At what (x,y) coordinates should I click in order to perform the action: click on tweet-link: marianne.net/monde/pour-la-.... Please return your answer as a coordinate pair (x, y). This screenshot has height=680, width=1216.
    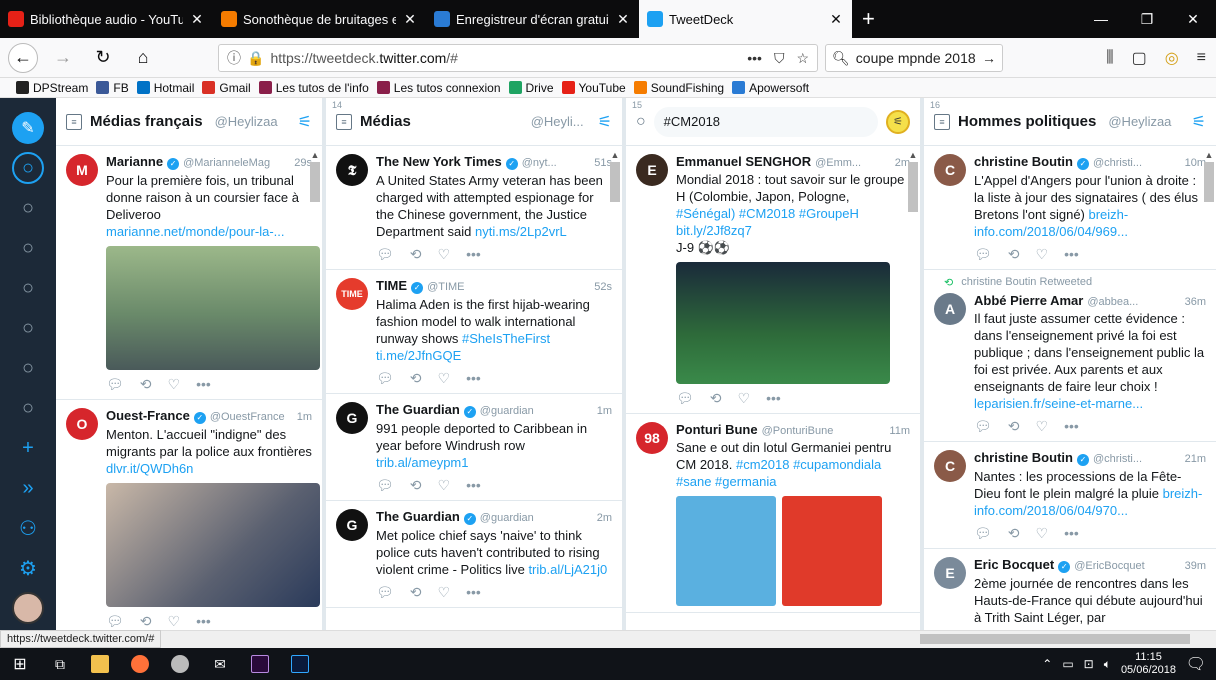
    Looking at the image, I should click on (195, 231).